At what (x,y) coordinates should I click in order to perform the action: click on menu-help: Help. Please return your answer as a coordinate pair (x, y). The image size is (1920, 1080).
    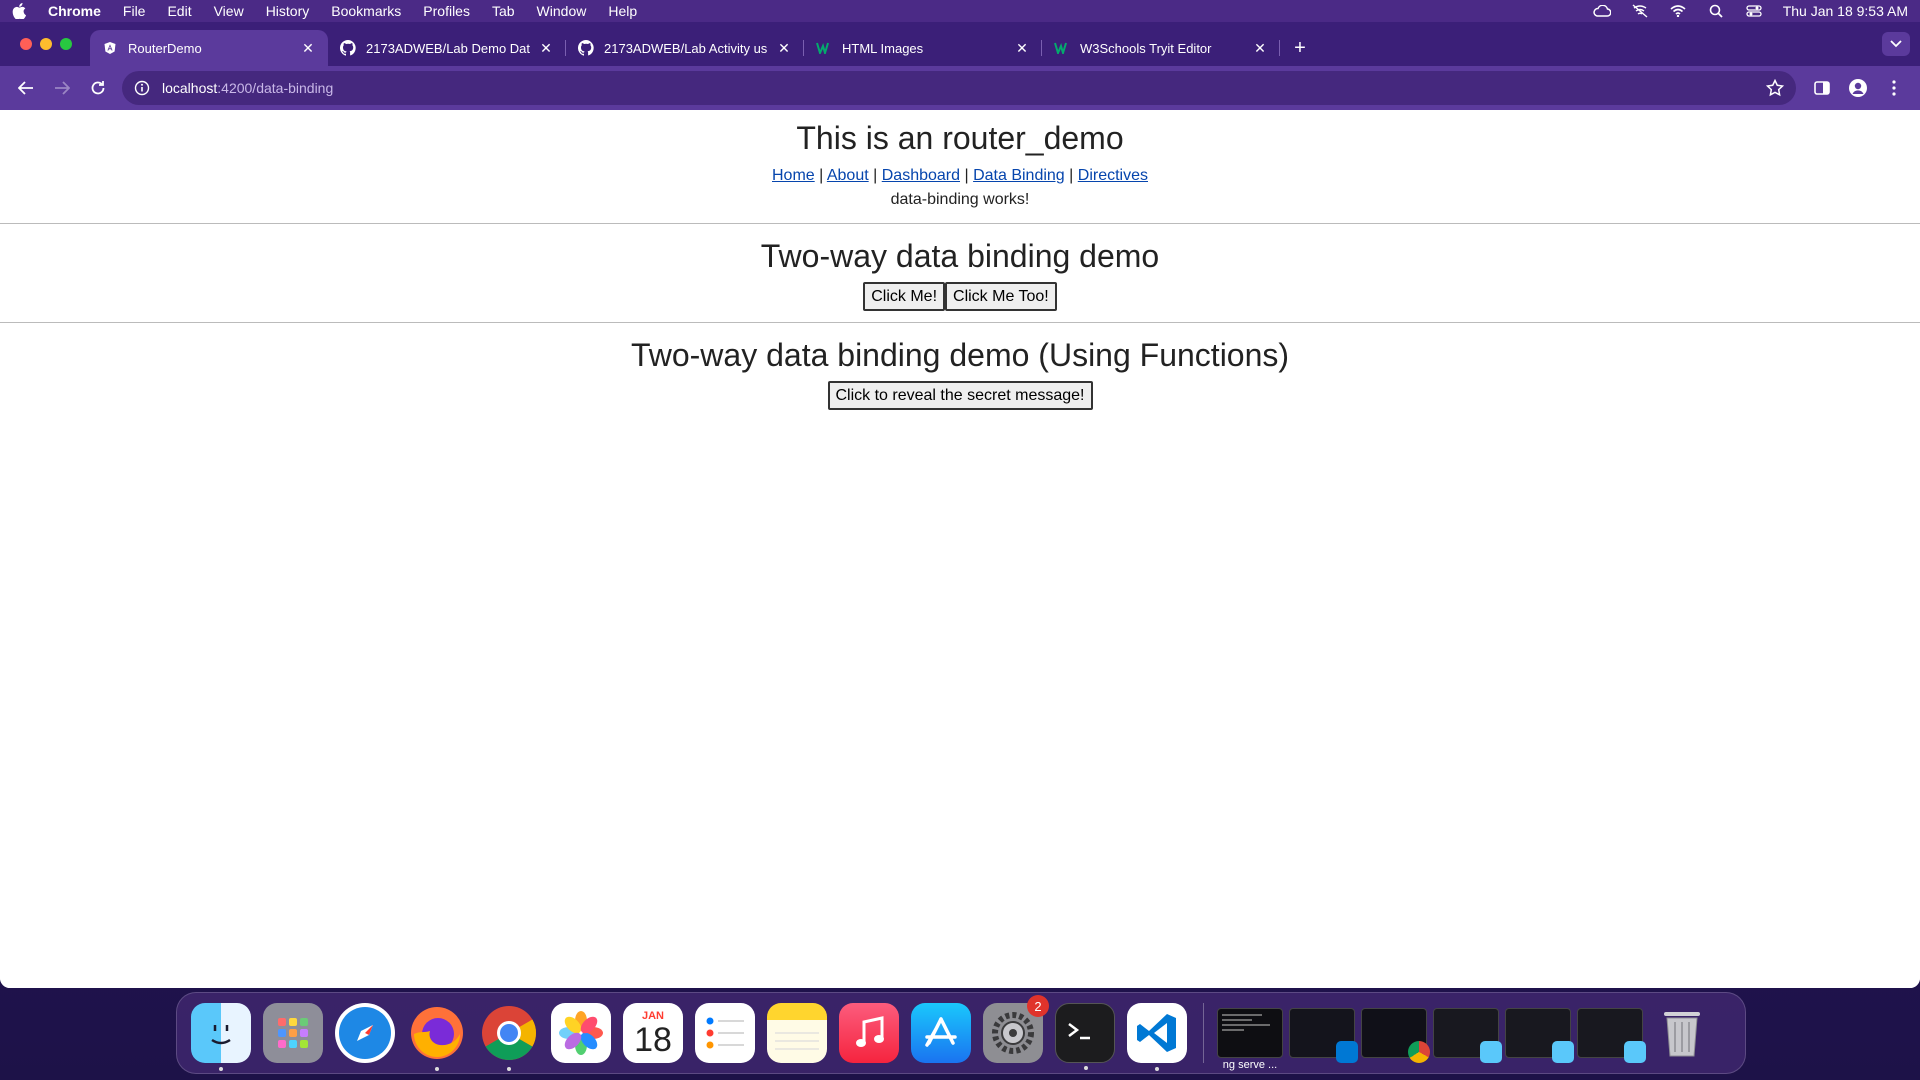
    Looking at the image, I should click on (622, 11).